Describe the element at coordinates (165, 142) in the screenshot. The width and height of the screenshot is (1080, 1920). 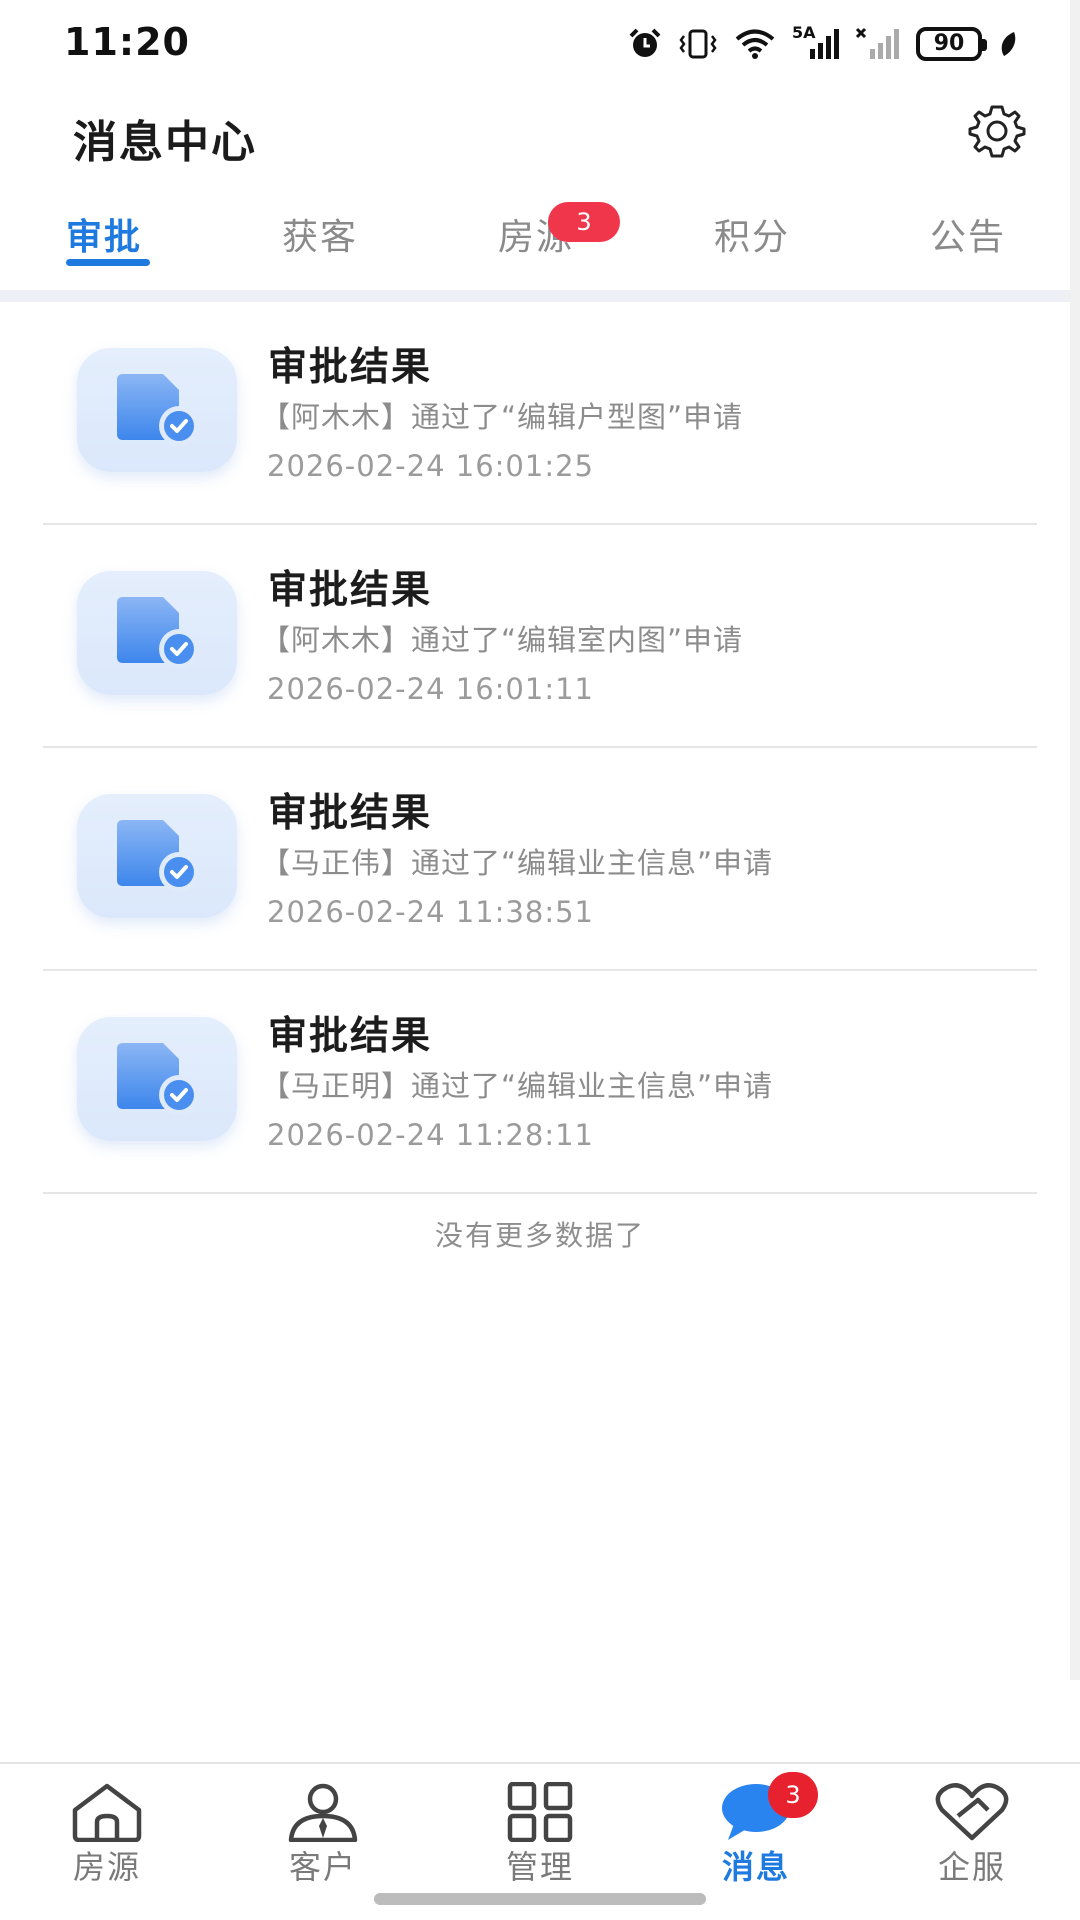
I see `page-title: 消息中心` at that location.